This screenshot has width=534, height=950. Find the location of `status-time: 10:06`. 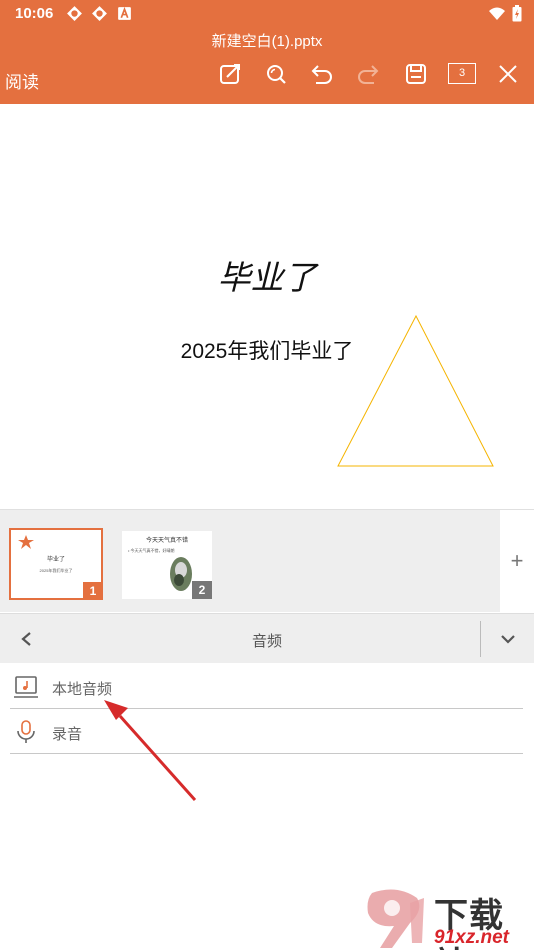

status-time: 10:06 is located at coordinates (34, 13).